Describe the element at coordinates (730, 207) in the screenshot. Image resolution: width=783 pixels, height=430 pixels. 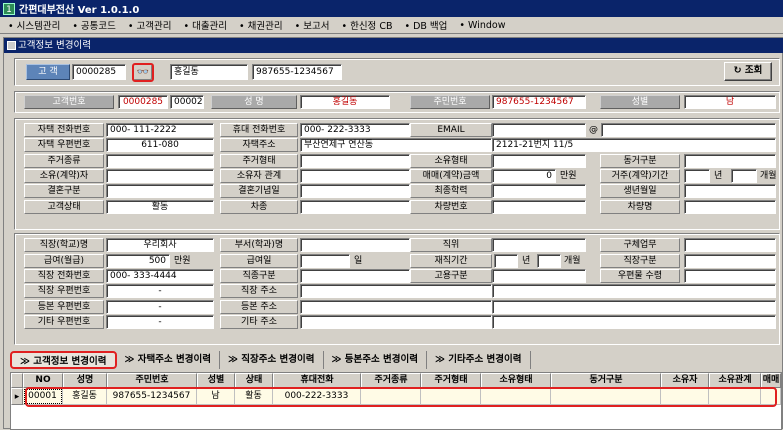
I see `car-name-input` at that location.